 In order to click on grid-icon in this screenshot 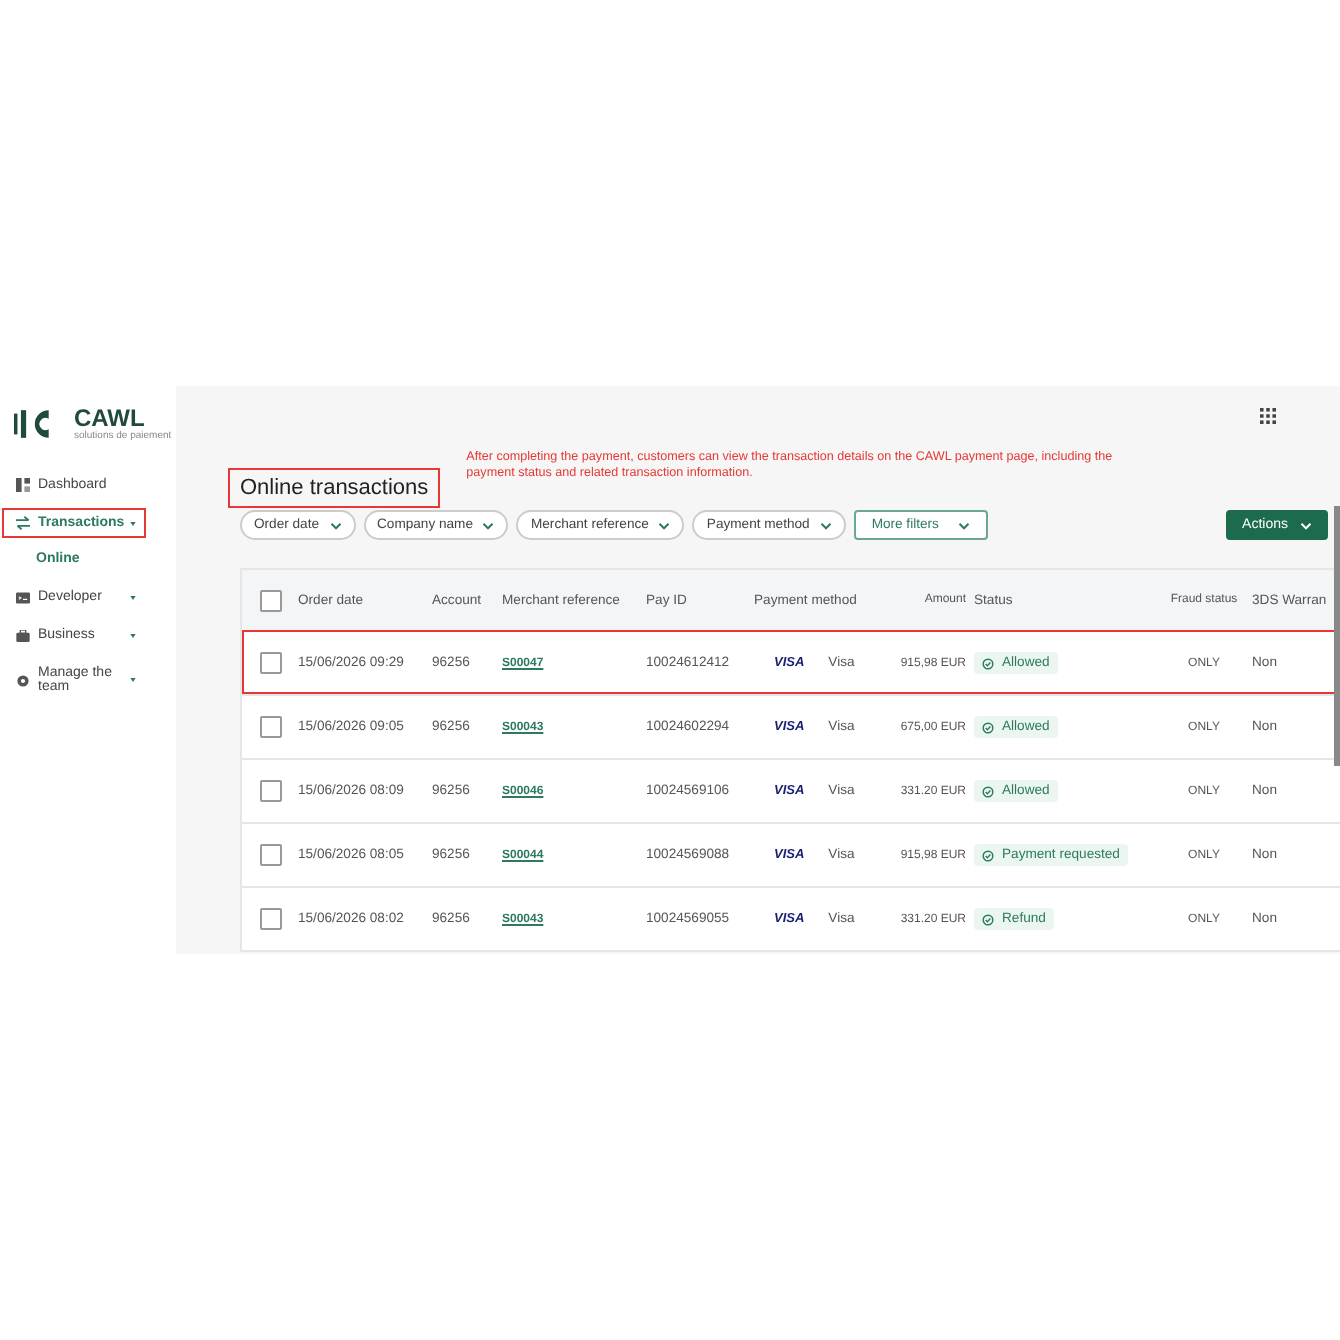, I will do `click(1268, 416)`.